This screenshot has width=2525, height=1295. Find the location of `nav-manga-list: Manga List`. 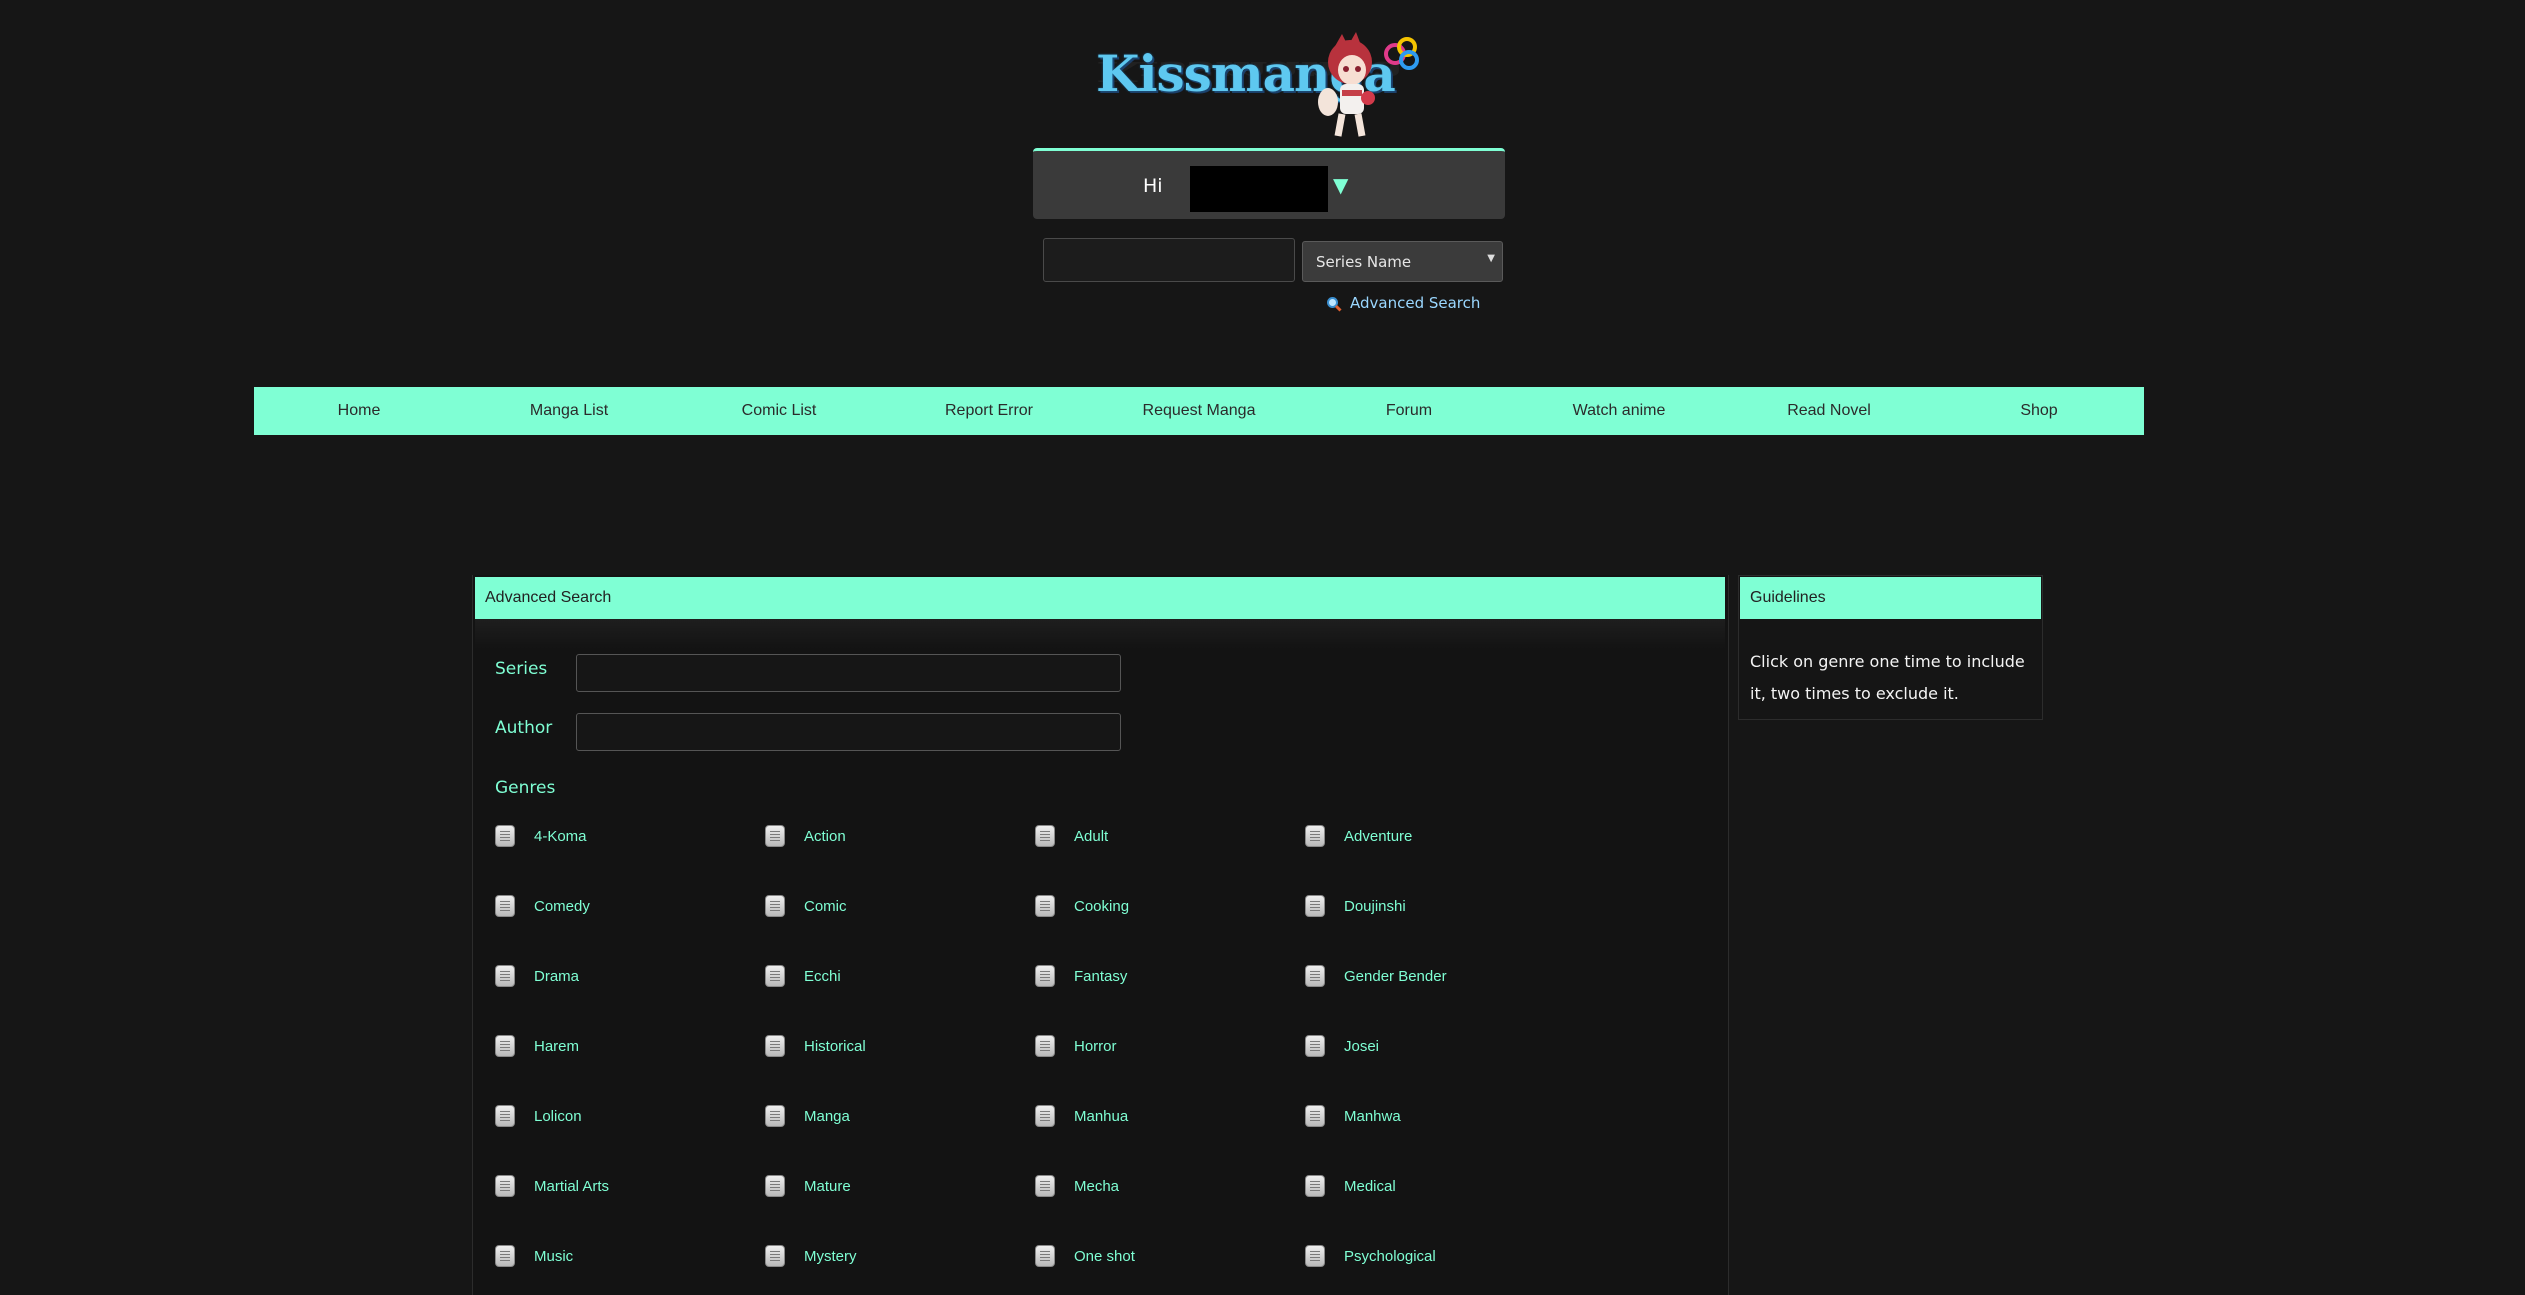

nav-manga-list: Manga List is located at coordinates (569, 411).